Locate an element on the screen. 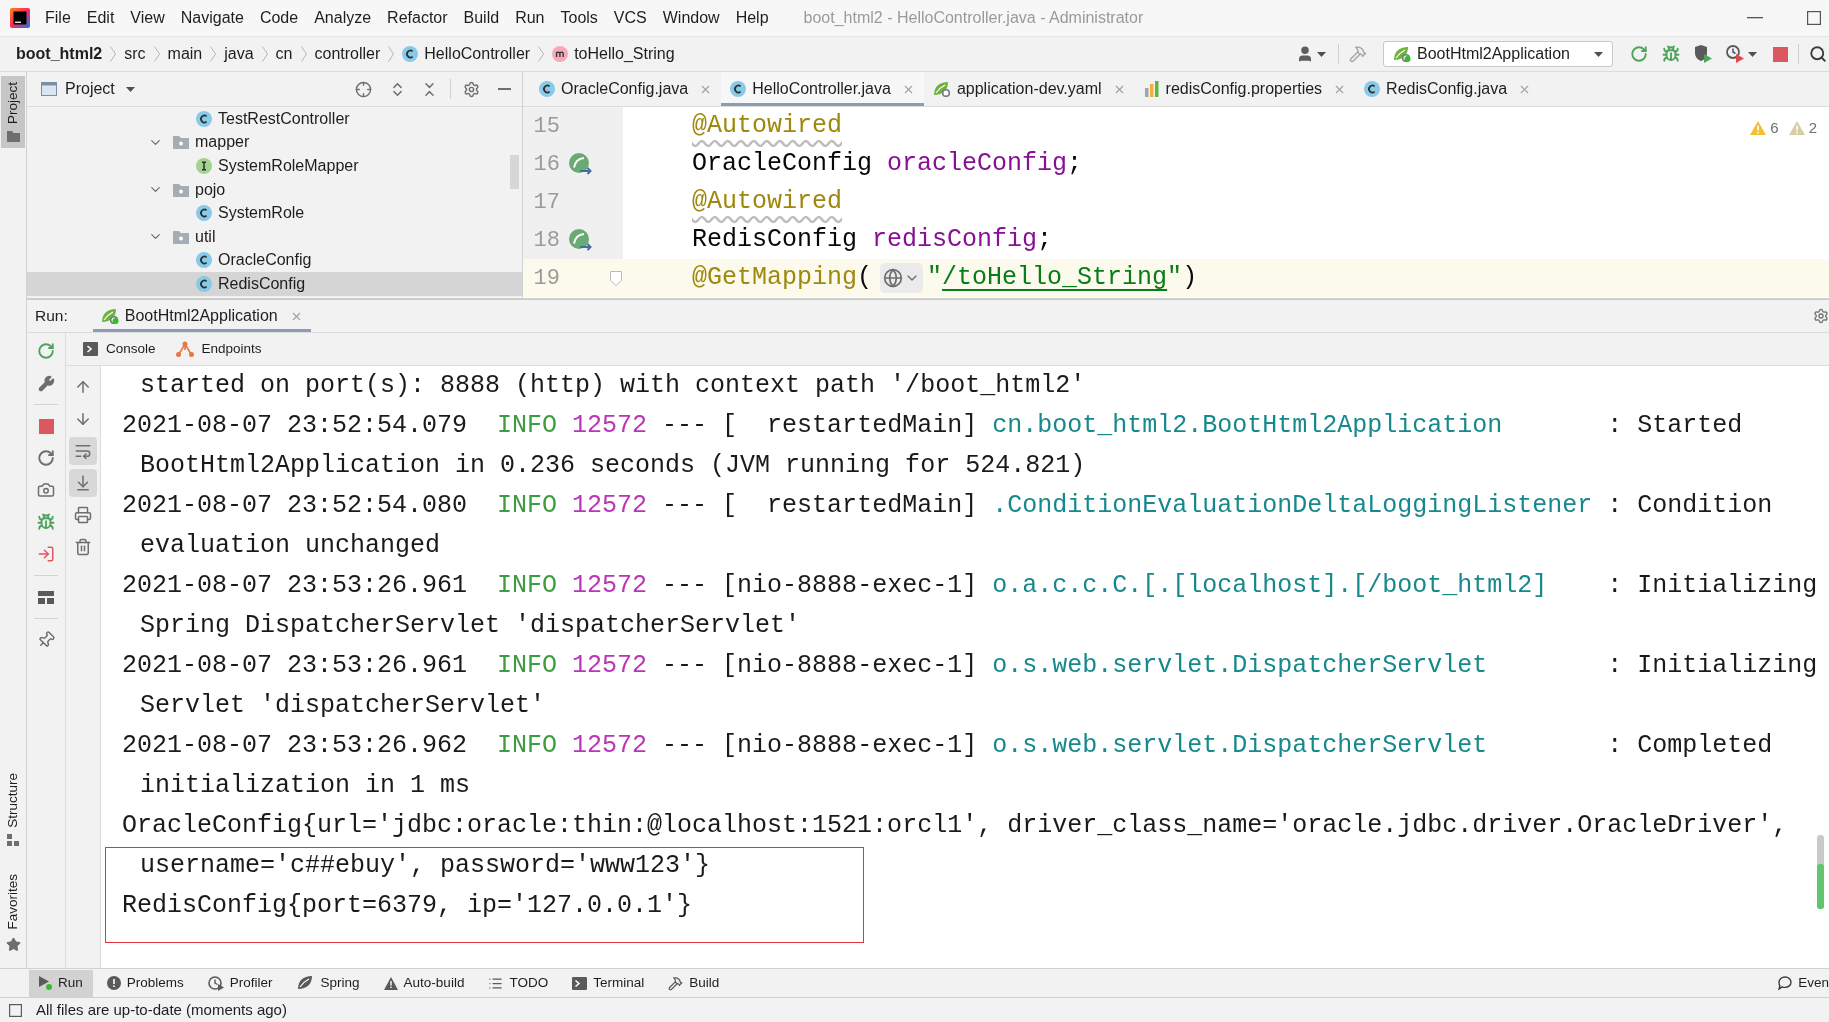 The width and height of the screenshot is (1829, 1022). package-folder-icon is located at coordinates (181, 142).